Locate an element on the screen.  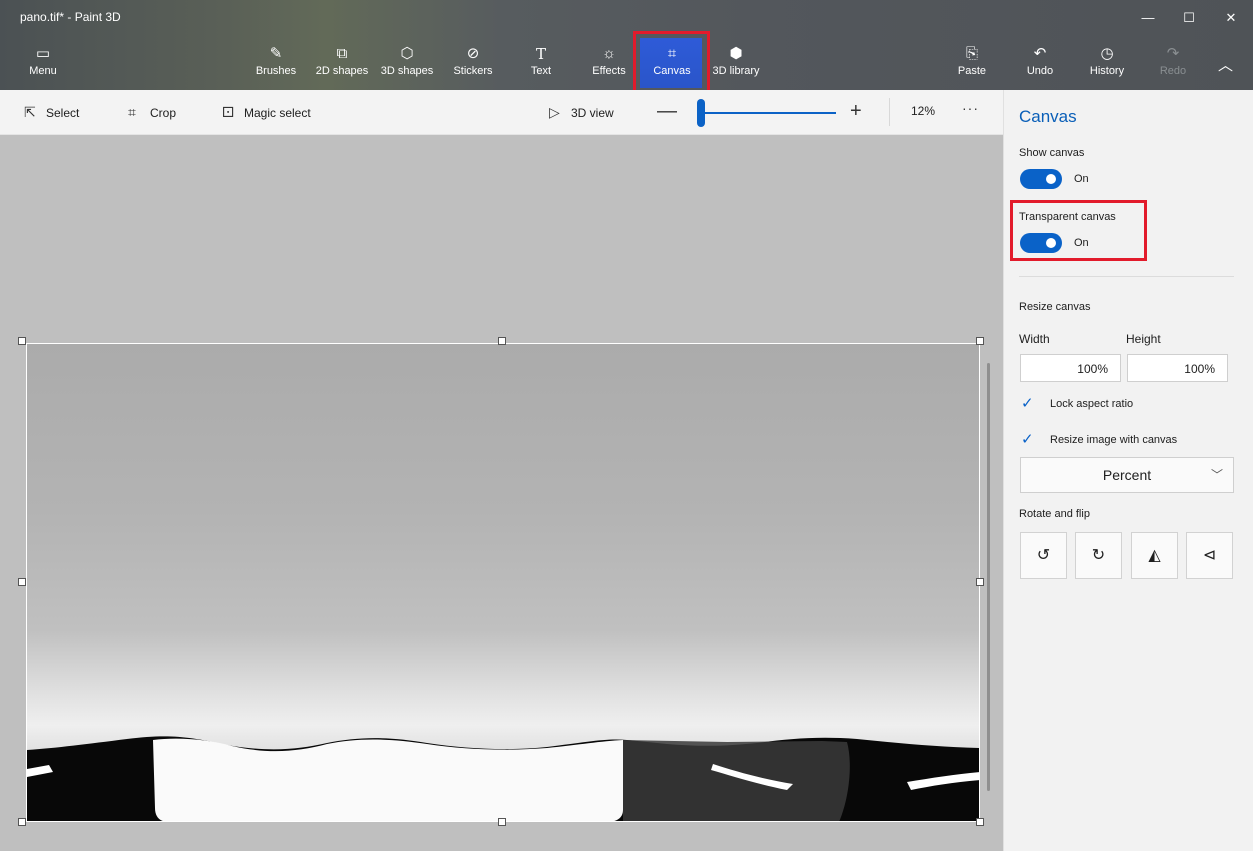
minimize-button: — is located at coordinates (1148, 18).